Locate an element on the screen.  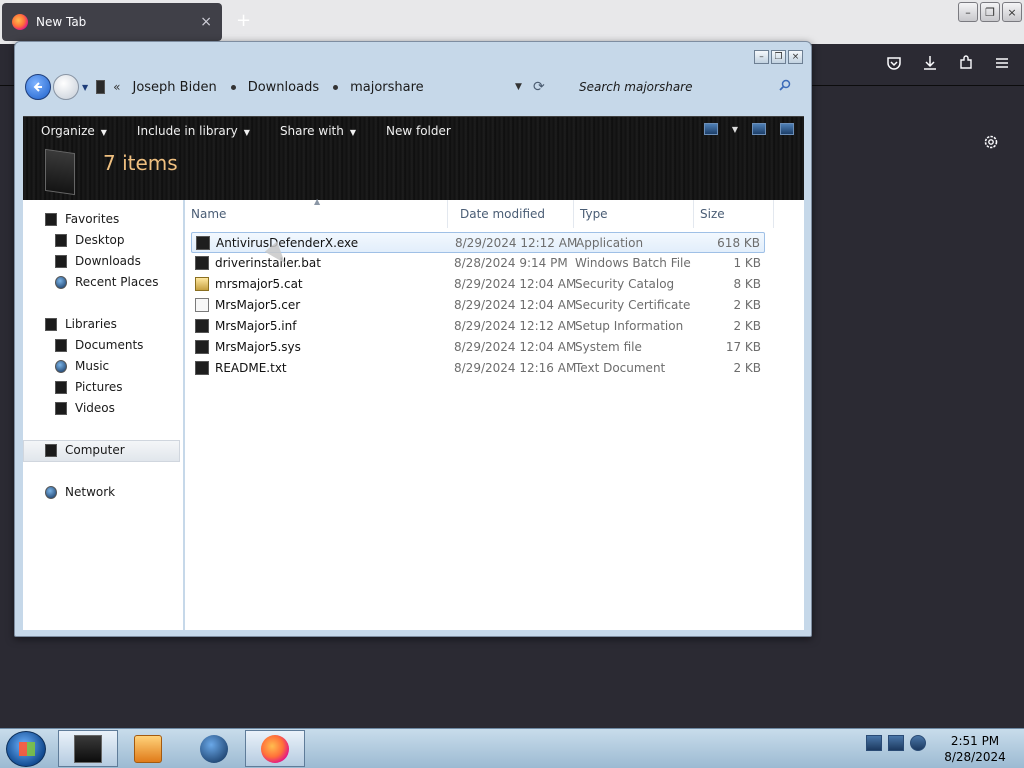
network-status-icon is located at coordinates (896, 743).